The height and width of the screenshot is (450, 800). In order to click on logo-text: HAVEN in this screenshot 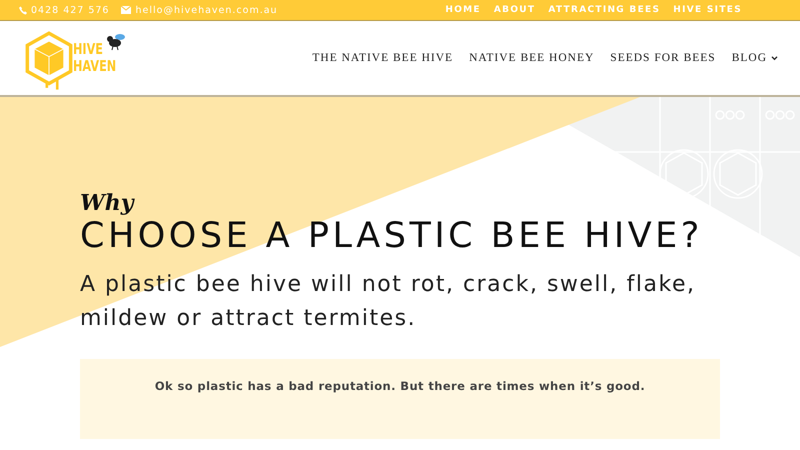, I will do `click(94, 66)`.